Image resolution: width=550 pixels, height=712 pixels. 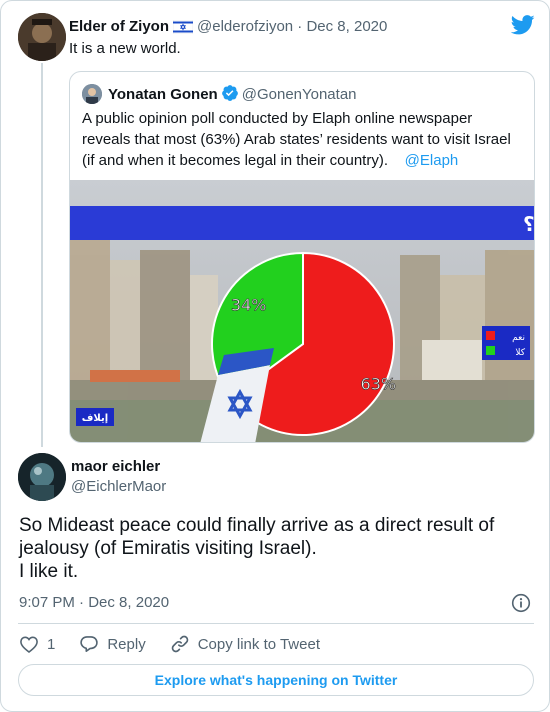 What do you see at coordinates (119, 26) in the screenshot?
I see `author-name: Elder of Ziyon` at bounding box center [119, 26].